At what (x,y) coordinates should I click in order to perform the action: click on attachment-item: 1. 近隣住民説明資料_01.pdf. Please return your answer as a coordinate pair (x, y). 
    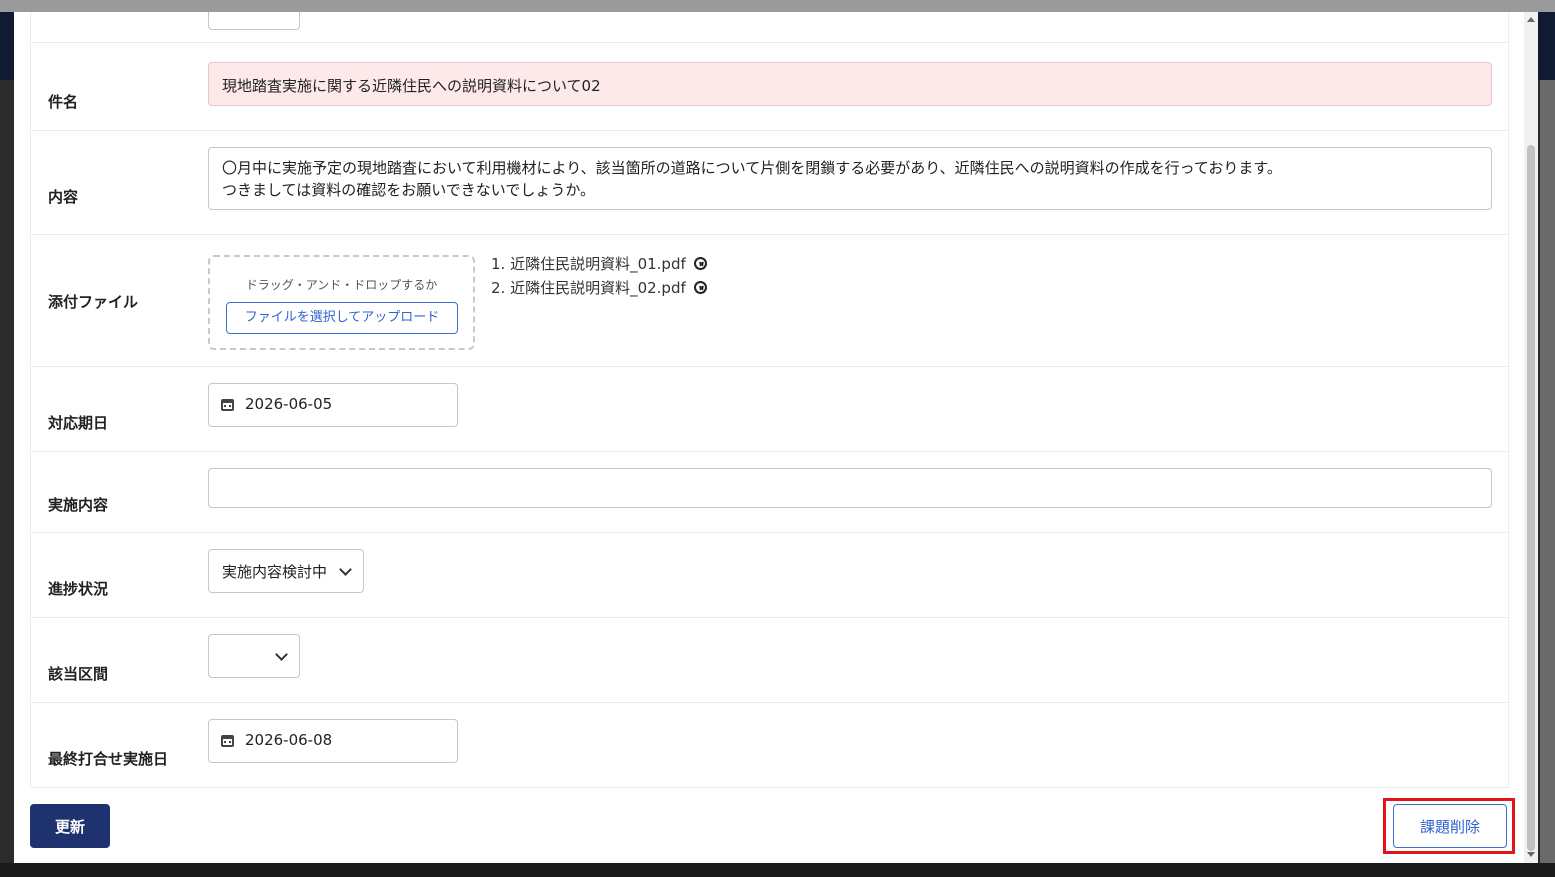
    Looking at the image, I should click on (599, 267).